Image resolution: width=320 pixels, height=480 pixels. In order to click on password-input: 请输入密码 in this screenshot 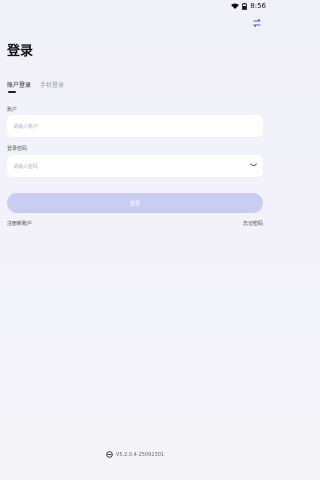, I will do `click(135, 166)`.